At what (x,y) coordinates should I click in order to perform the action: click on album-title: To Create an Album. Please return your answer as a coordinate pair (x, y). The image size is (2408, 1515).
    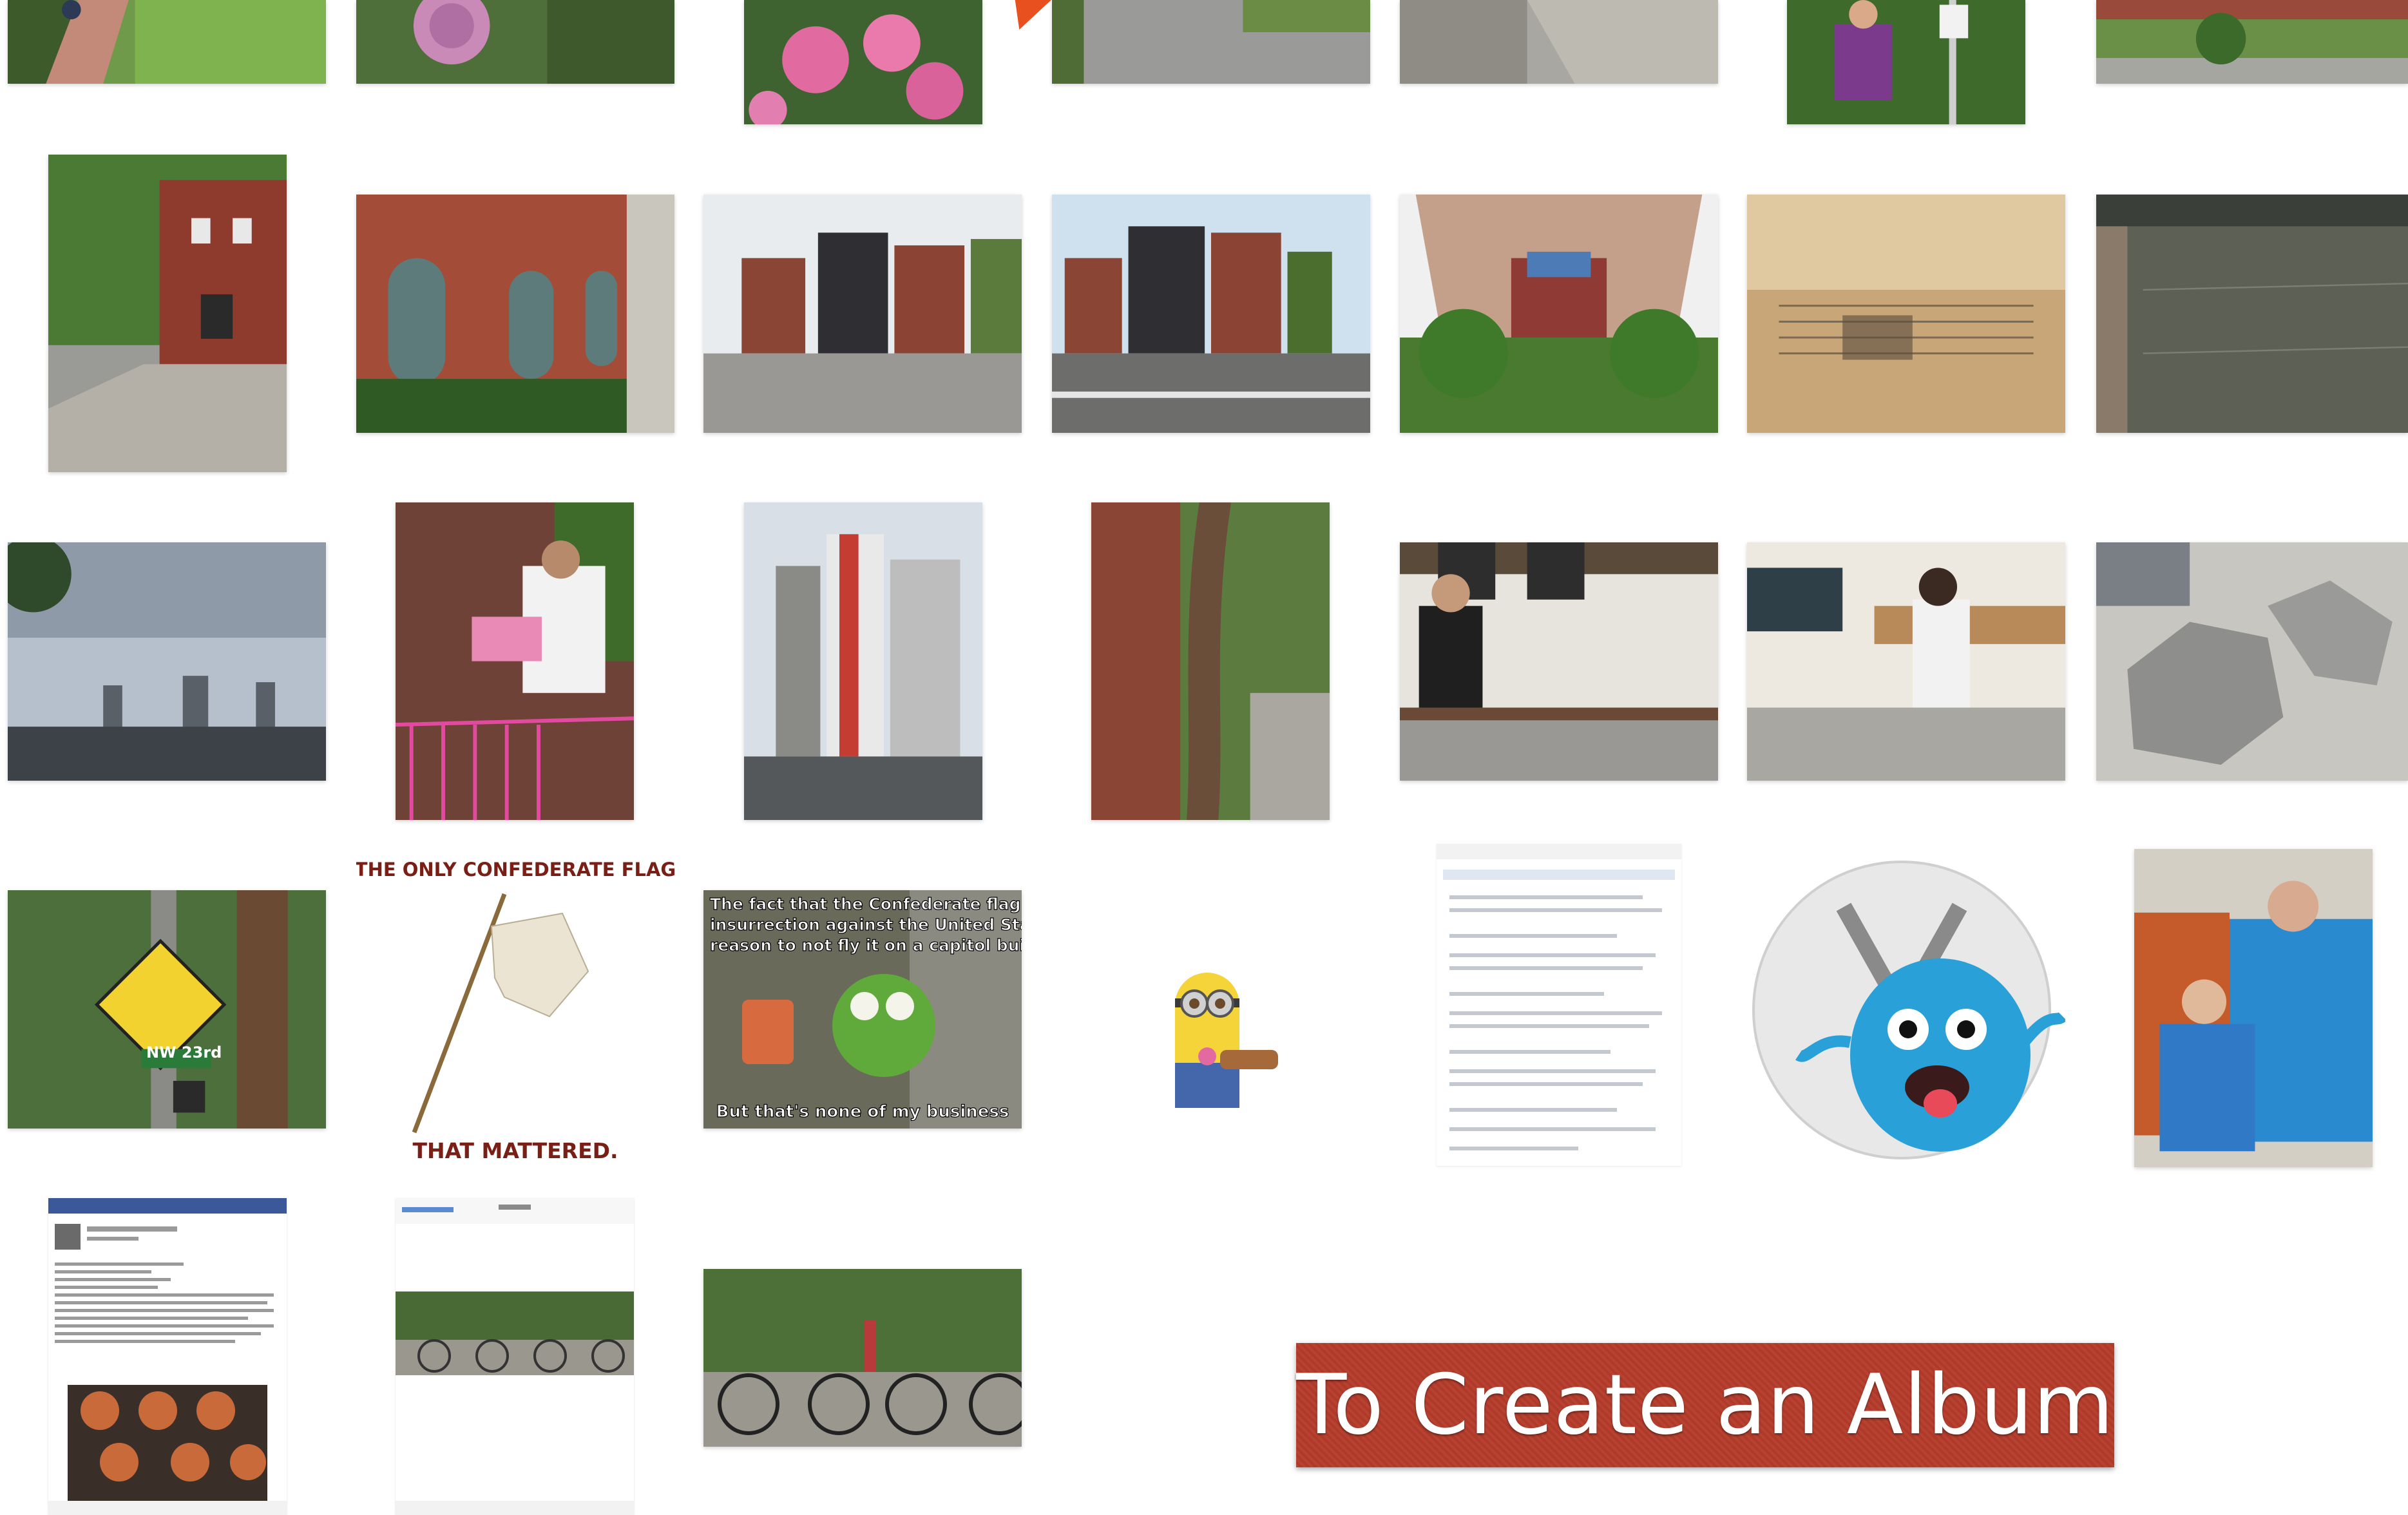
    Looking at the image, I should click on (1705, 1405).